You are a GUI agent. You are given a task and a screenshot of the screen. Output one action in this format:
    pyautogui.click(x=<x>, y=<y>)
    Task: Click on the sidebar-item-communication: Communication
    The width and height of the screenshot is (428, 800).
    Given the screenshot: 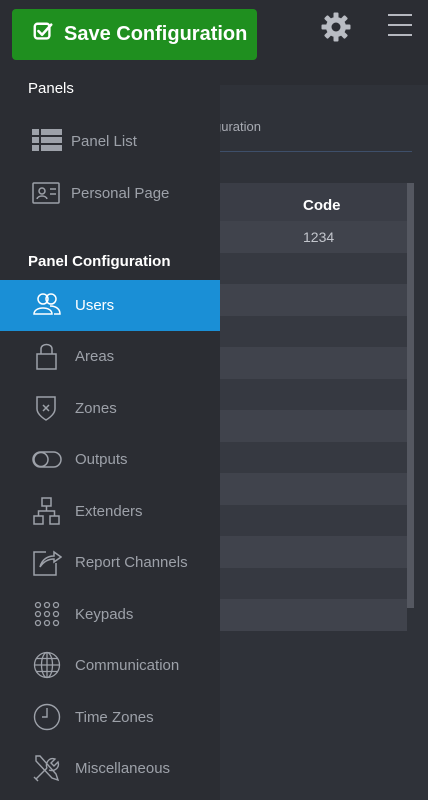 What is the action you would take?
    pyautogui.click(x=110, y=665)
    